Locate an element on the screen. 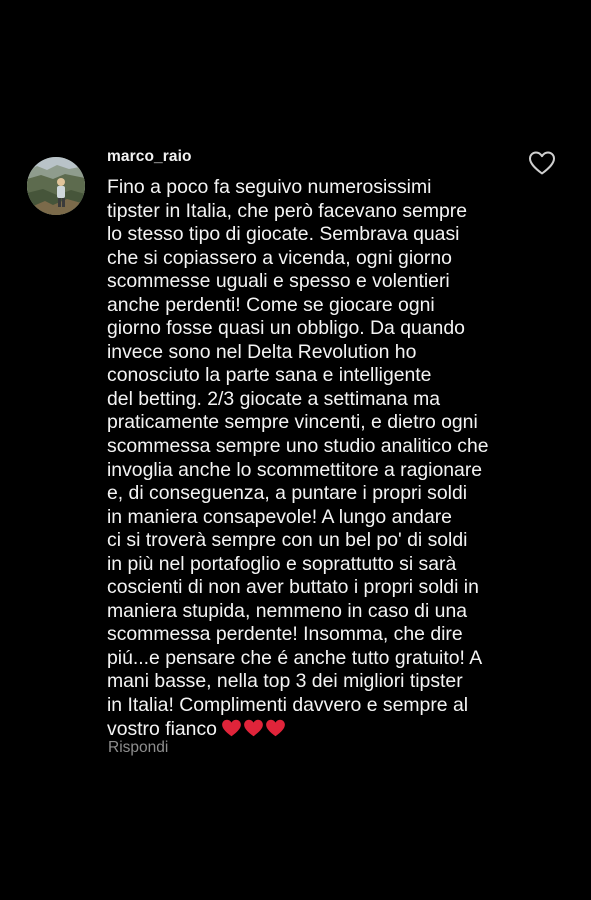  comment-line: scommessa perdente! Insomma, che dire is located at coordinates (285, 634).